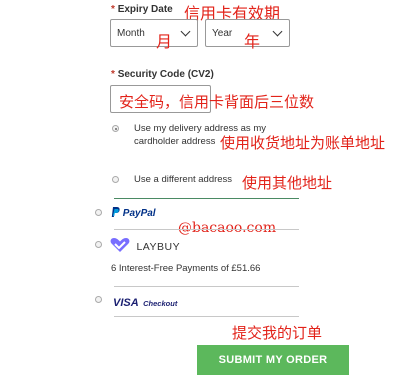 The height and width of the screenshot is (376, 404). Describe the element at coordinates (287, 183) in the screenshot. I see `different-address-annotation: 使用其他地址` at that location.